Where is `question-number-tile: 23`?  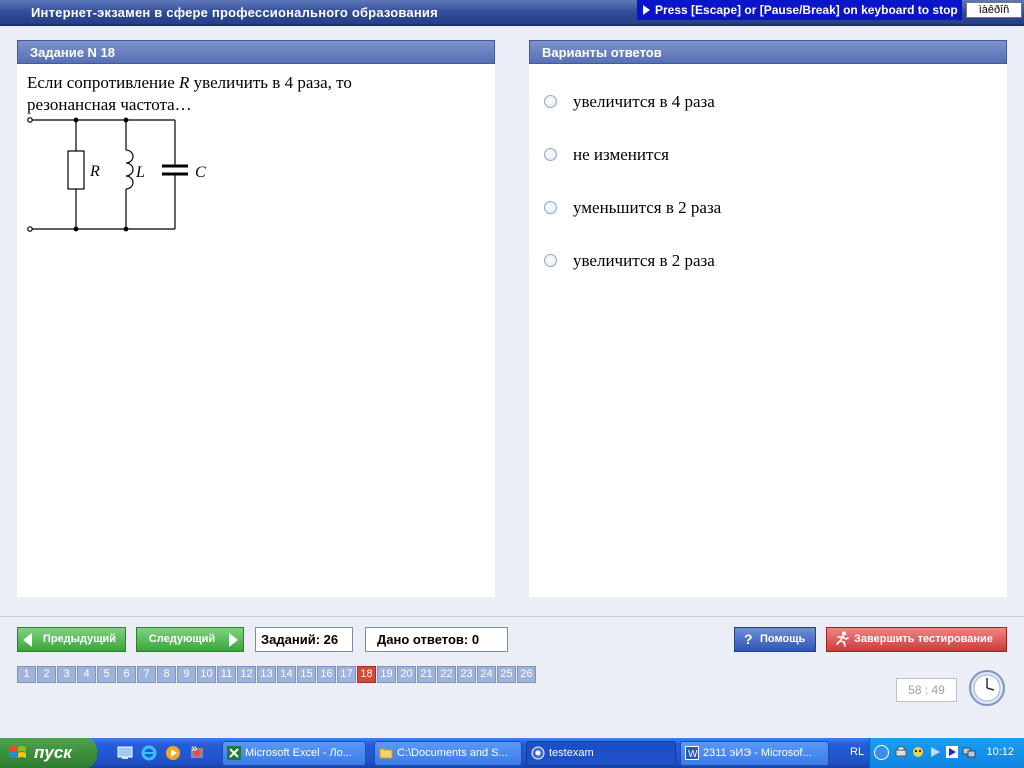 question-number-tile: 23 is located at coordinates (466, 674).